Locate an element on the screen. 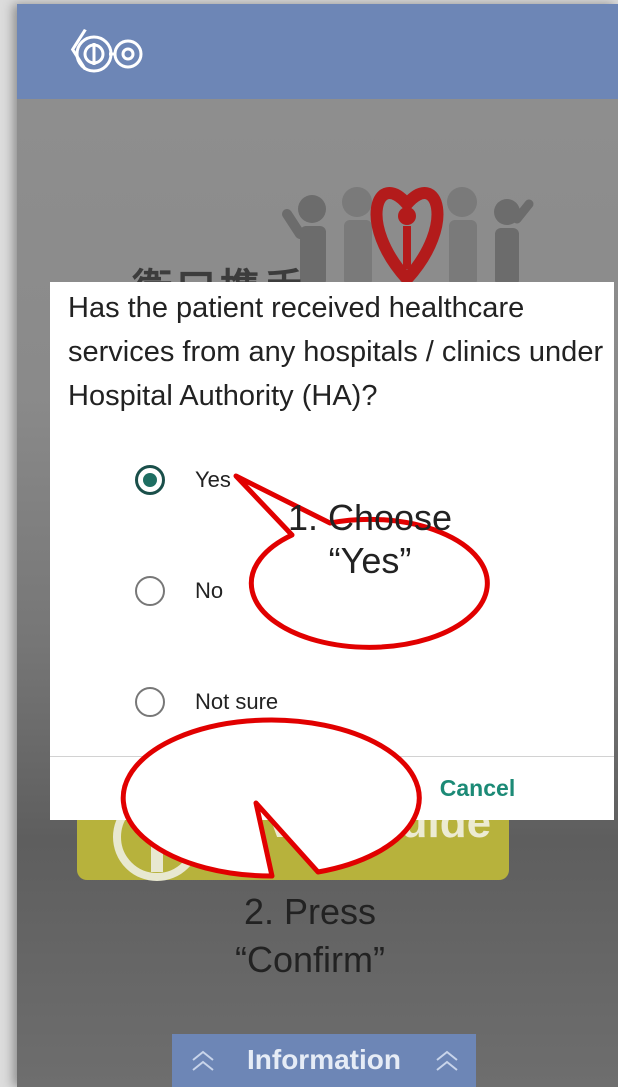 This screenshot has height=1087, width=618. callout-step-1: 1. Choose “Yes” is located at coordinates (361, 561).